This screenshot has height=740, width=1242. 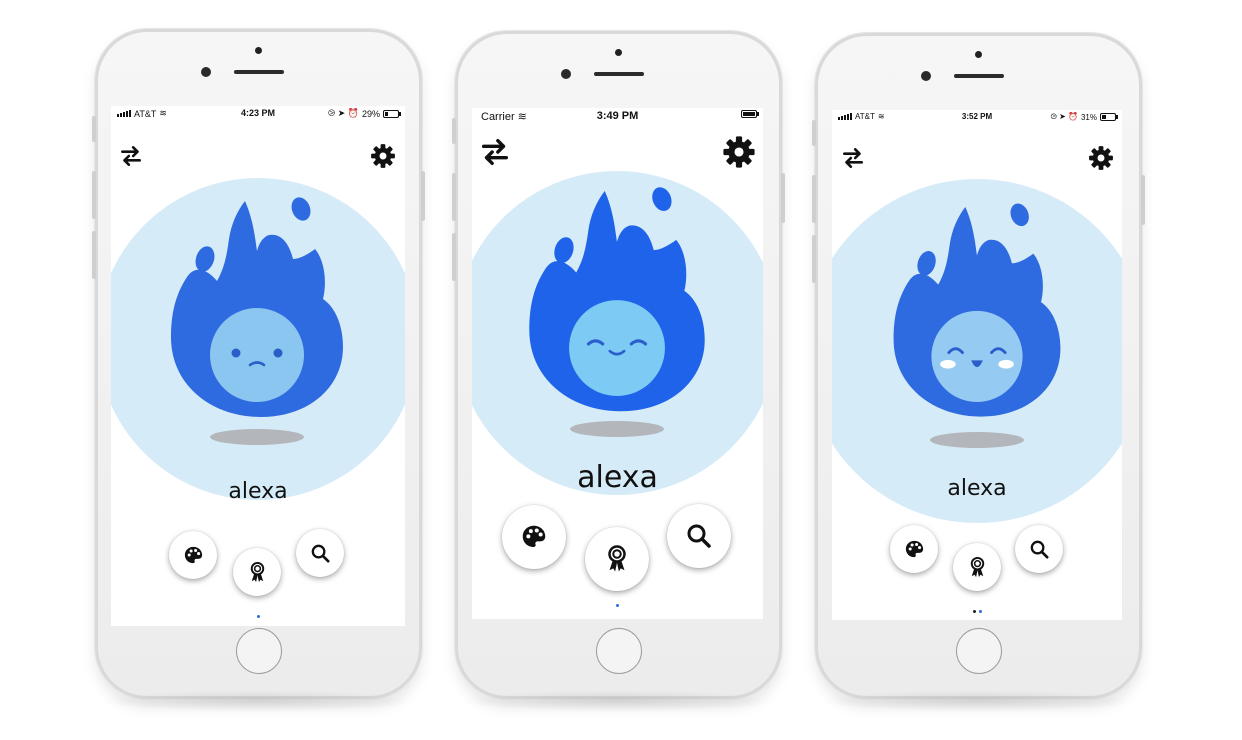 I want to click on eye-right, so click(x=278, y=353).